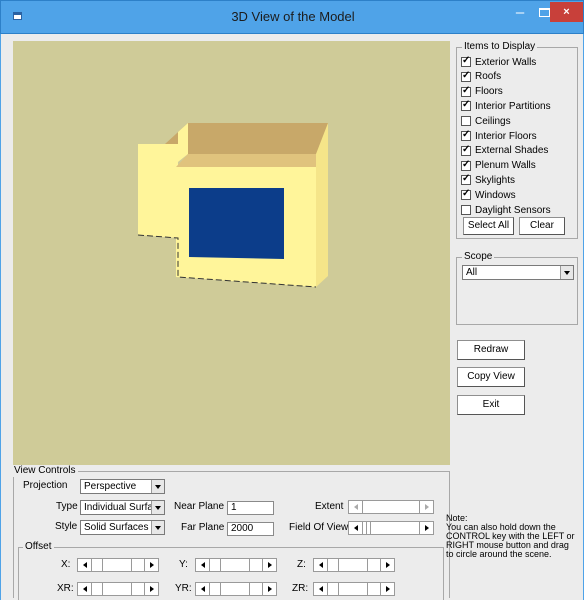  I want to click on projection-value: Perspective, so click(110, 486).